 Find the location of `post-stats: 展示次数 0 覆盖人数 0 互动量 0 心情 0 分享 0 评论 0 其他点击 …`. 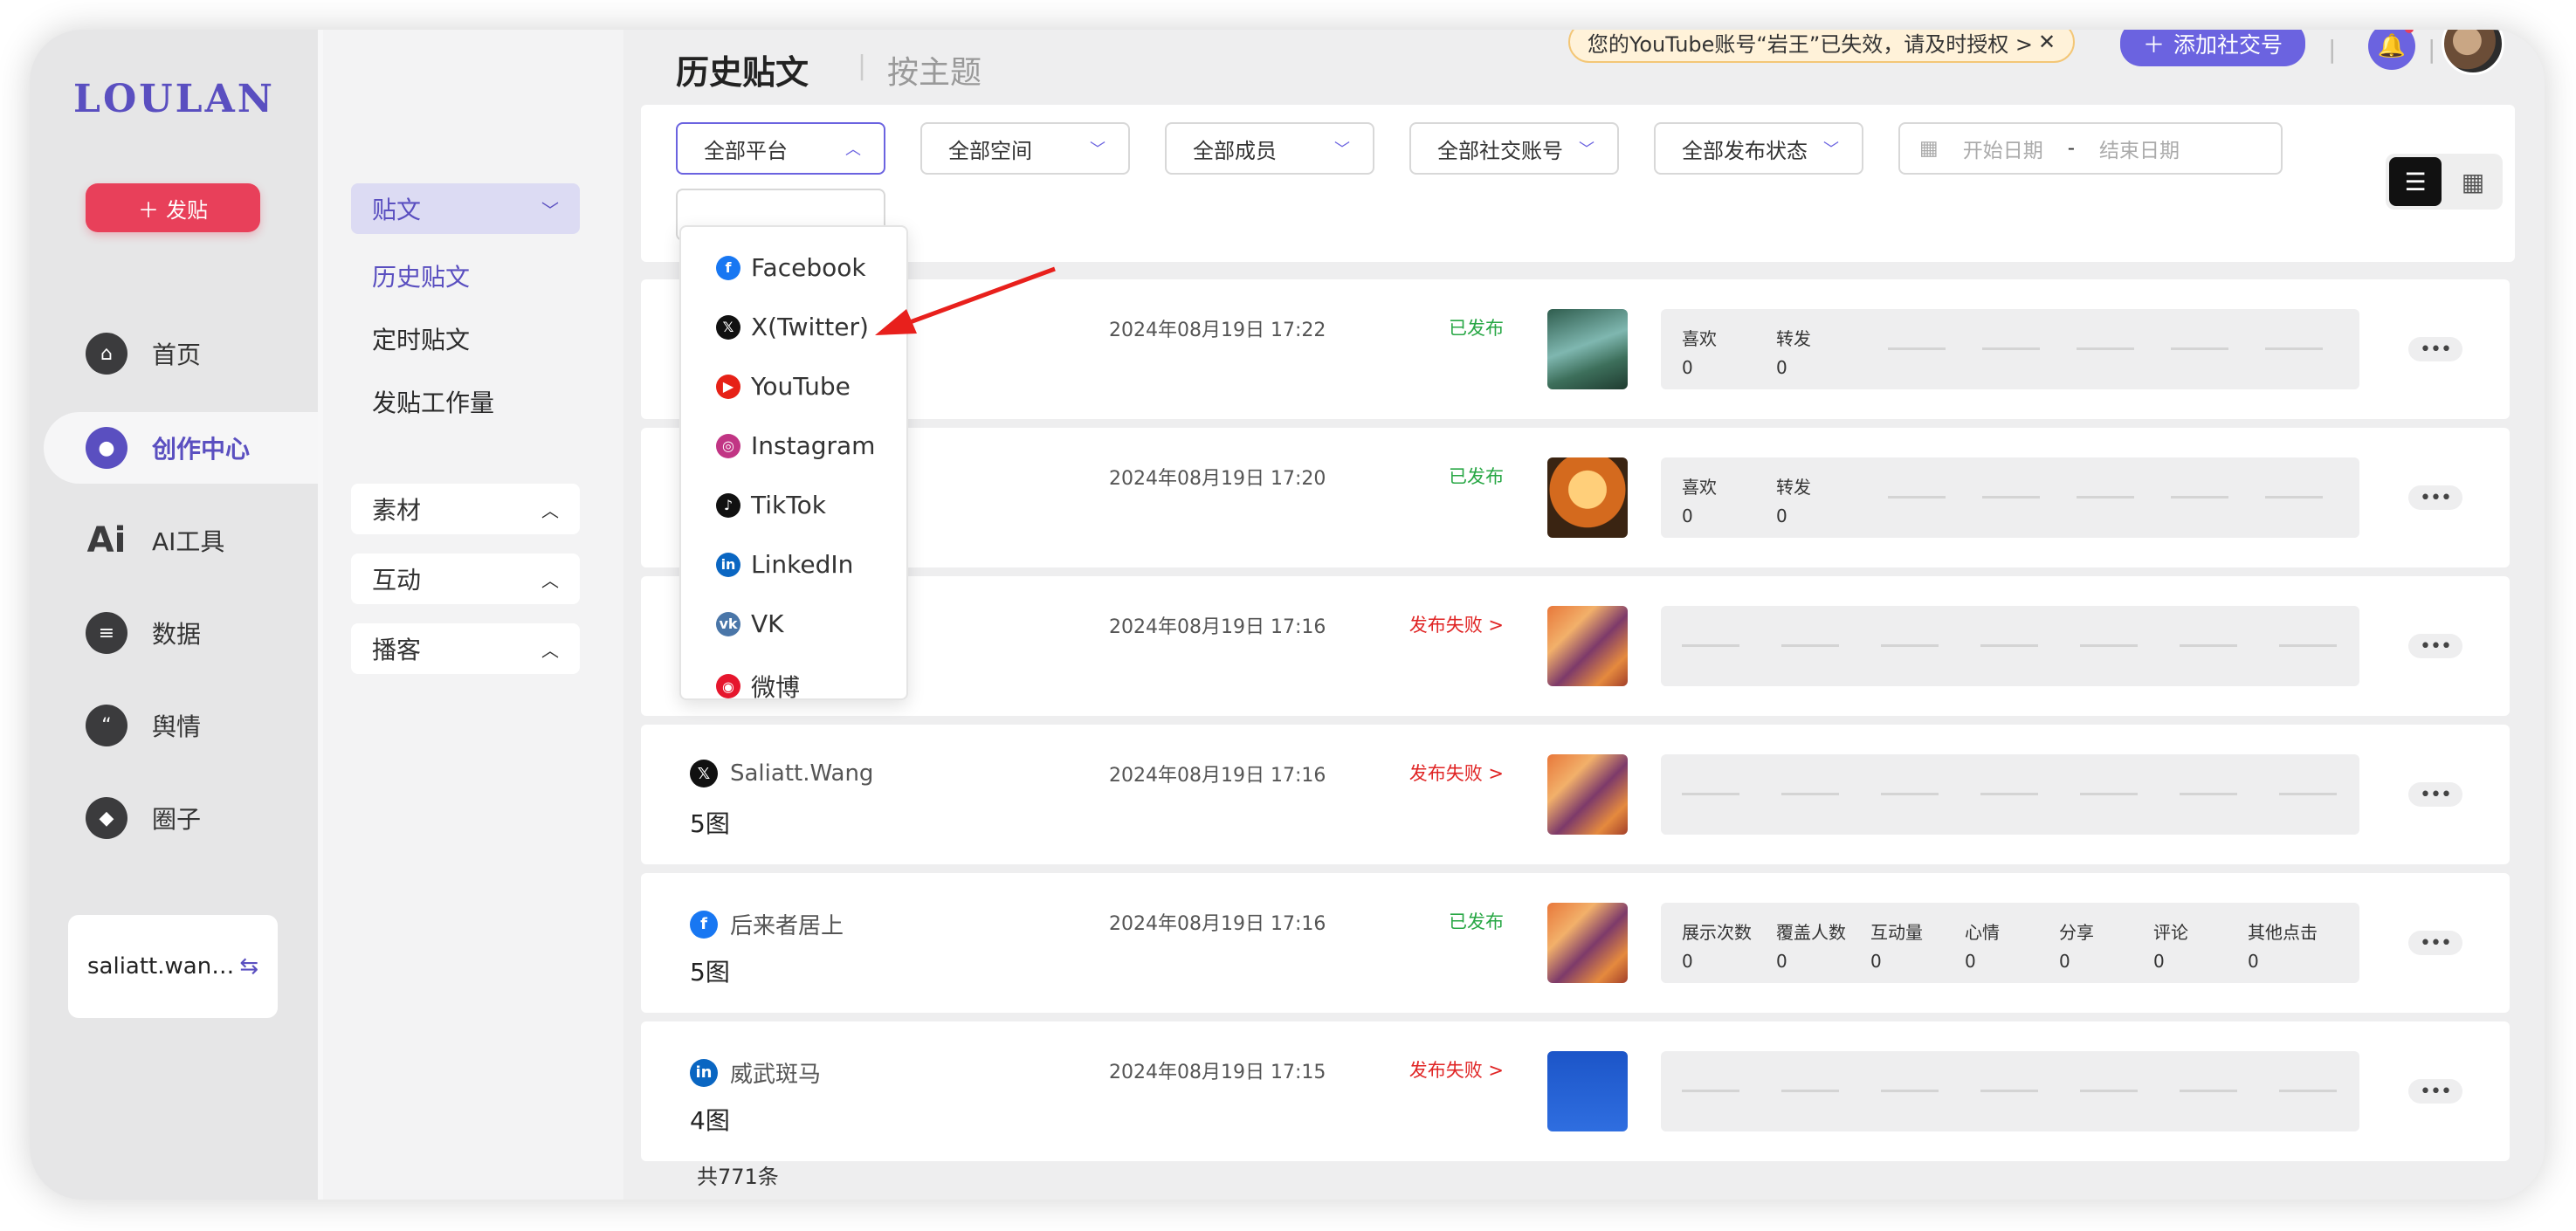

post-stats: 展示次数 0 覆盖人数 0 互动量 0 心情 0 分享 0 评论 0 其他点击 … is located at coordinates (2010, 943).